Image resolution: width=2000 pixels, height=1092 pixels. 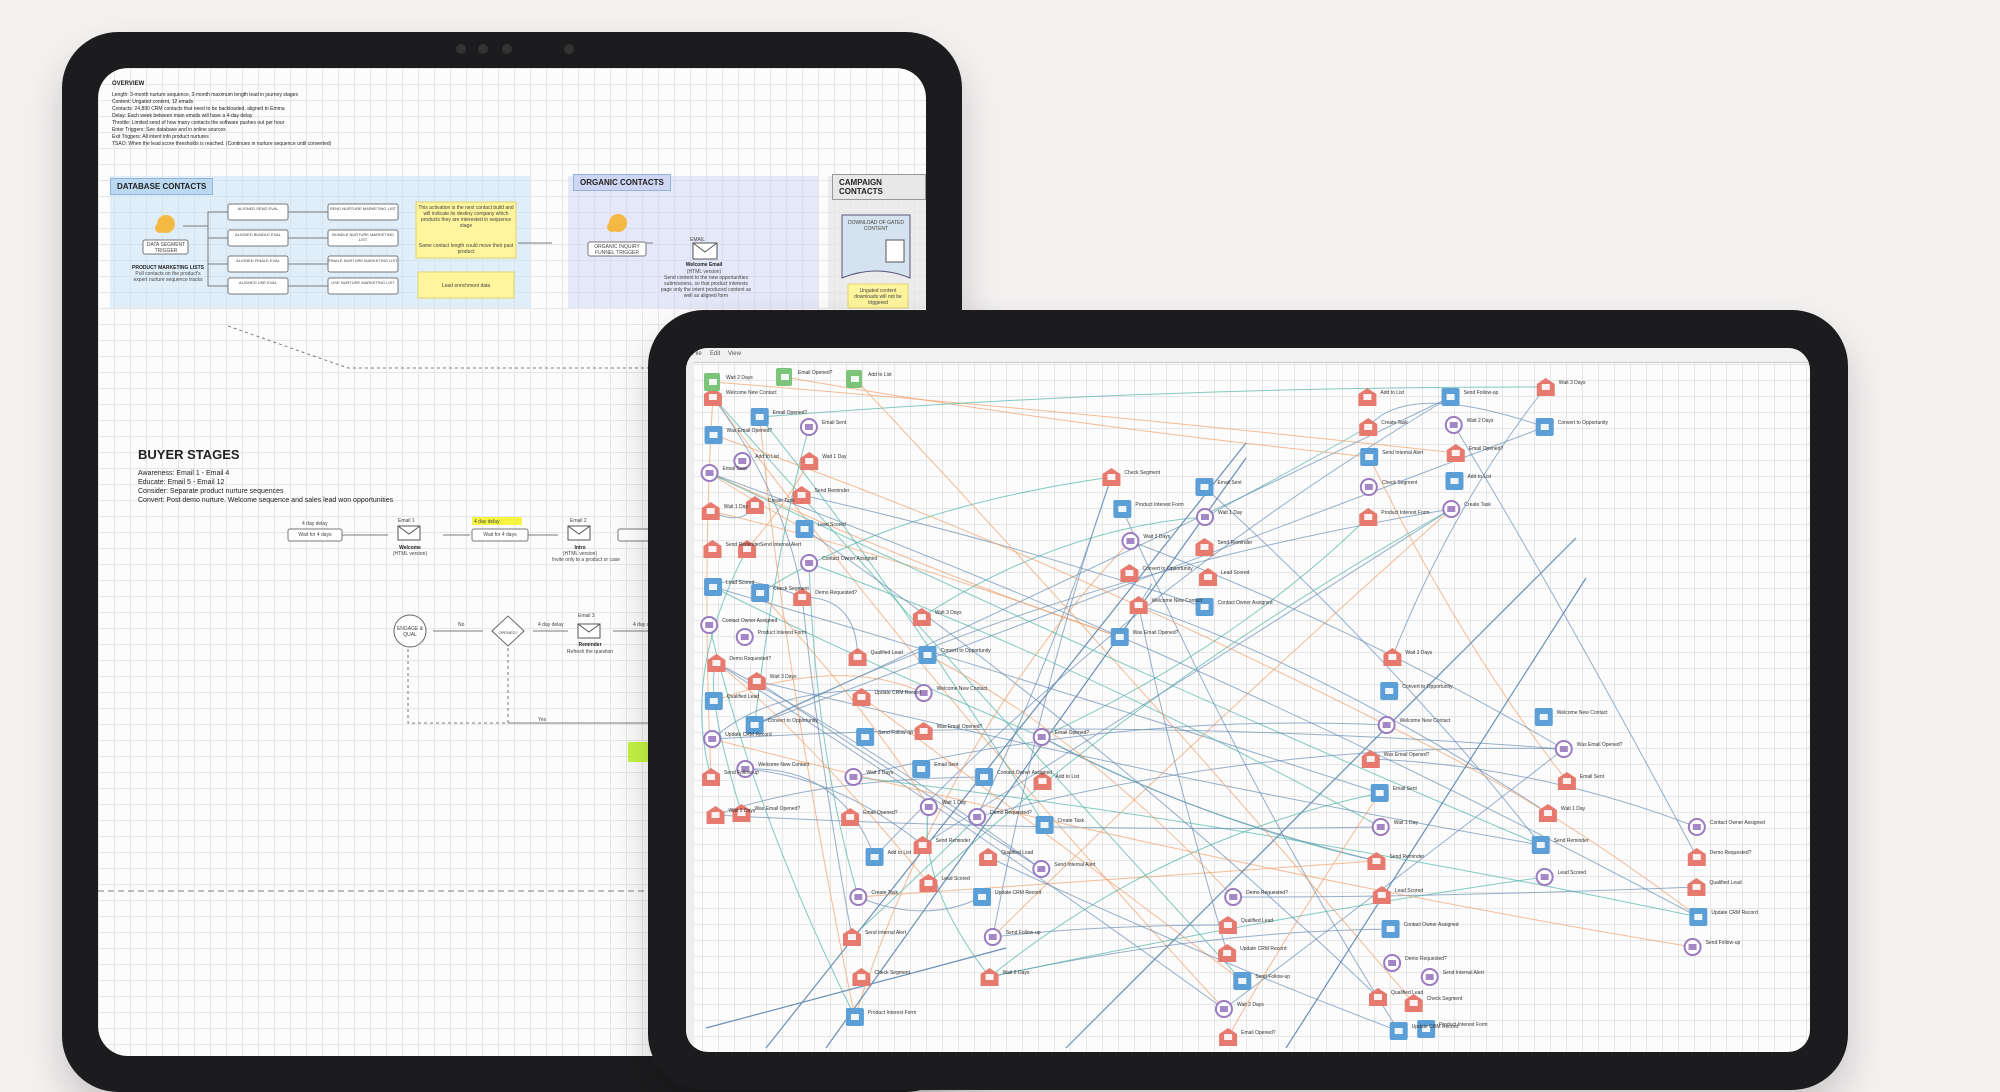 I want to click on email1-label: Email 1, so click(x=406, y=521).